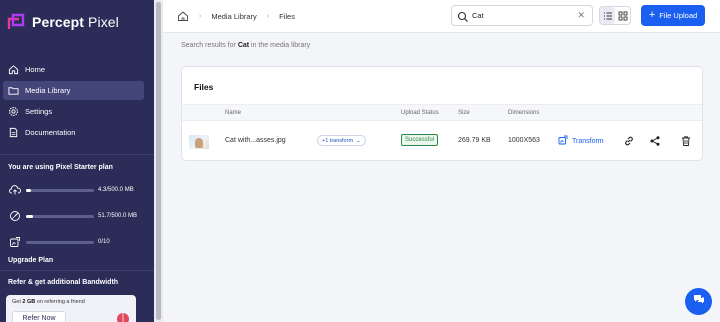 Image resolution: width=720 pixels, height=322 pixels. What do you see at coordinates (607, 15) in the screenshot?
I see `list-view-icon` at bounding box center [607, 15].